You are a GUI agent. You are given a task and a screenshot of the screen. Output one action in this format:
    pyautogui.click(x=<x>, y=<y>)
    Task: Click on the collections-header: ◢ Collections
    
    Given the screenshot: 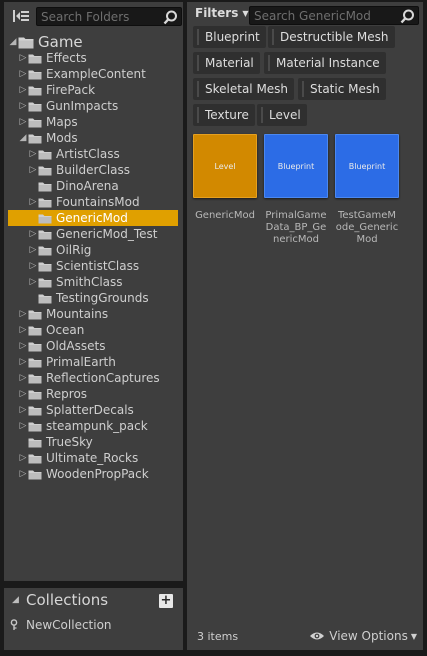 What is the action you would take?
    pyautogui.click(x=93, y=600)
    